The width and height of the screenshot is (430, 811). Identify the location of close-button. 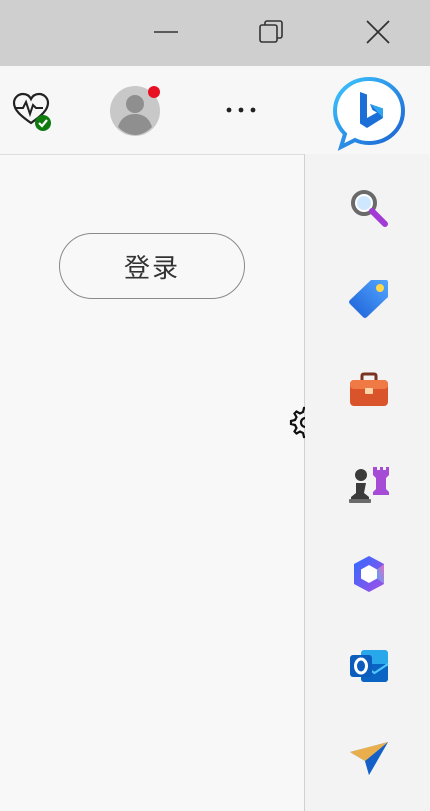
(378, 32).